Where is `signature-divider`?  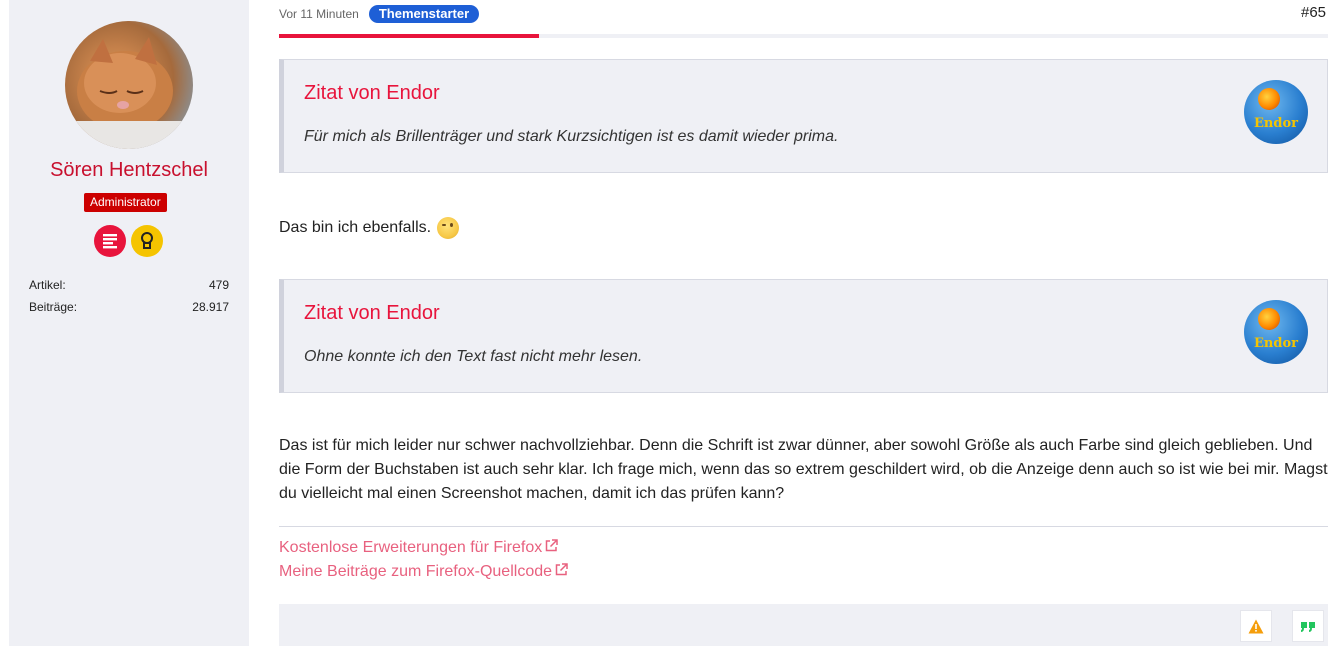
signature-divider is located at coordinates (803, 526).